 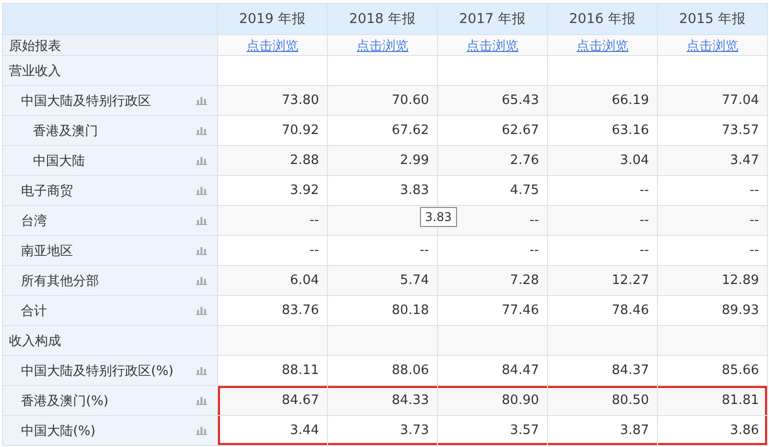 What do you see at coordinates (740, 310) in the screenshot?
I see `table-cell: 89.93` at bounding box center [740, 310].